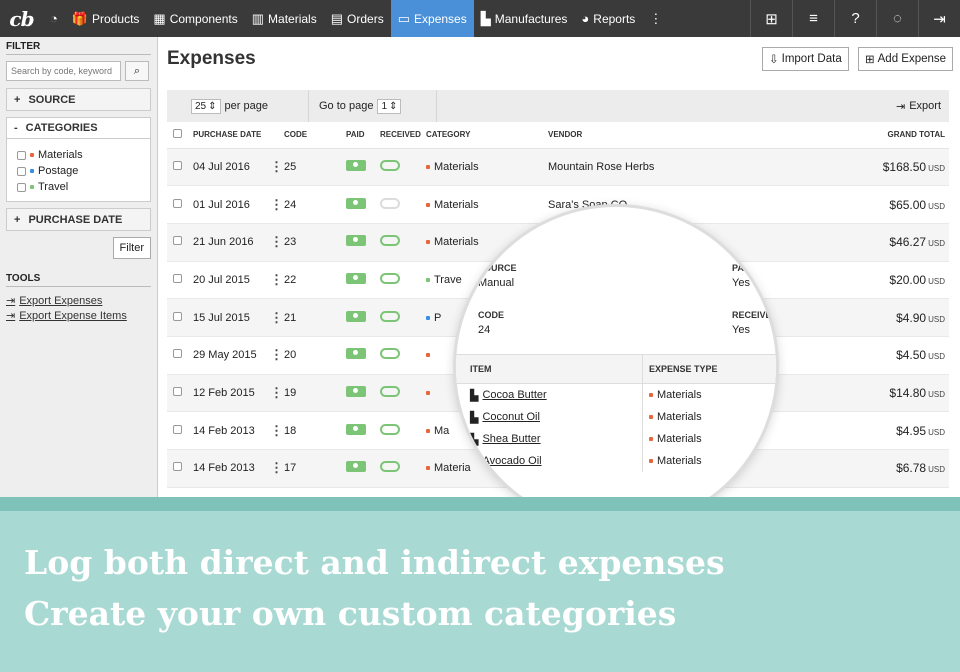 The width and height of the screenshot is (960, 672). Describe the element at coordinates (315, 167) in the screenshot. I see `code-cell: 25` at that location.